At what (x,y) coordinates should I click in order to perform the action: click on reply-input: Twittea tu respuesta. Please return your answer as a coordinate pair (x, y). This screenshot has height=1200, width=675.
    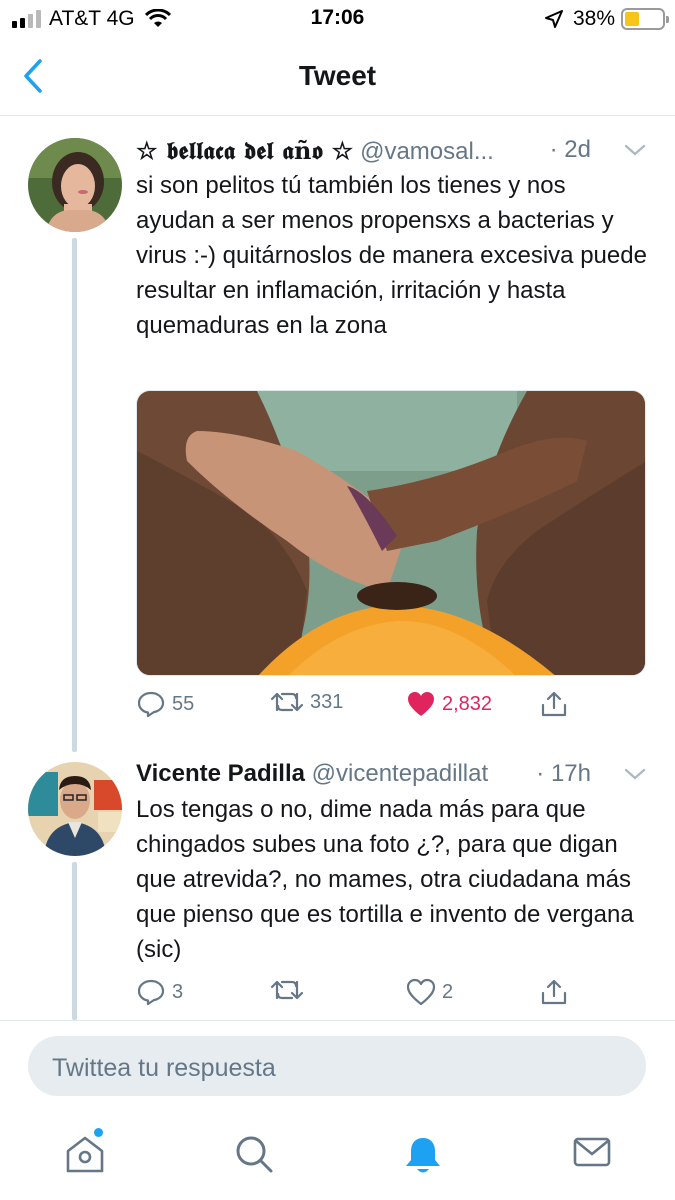
    Looking at the image, I should click on (337, 1066).